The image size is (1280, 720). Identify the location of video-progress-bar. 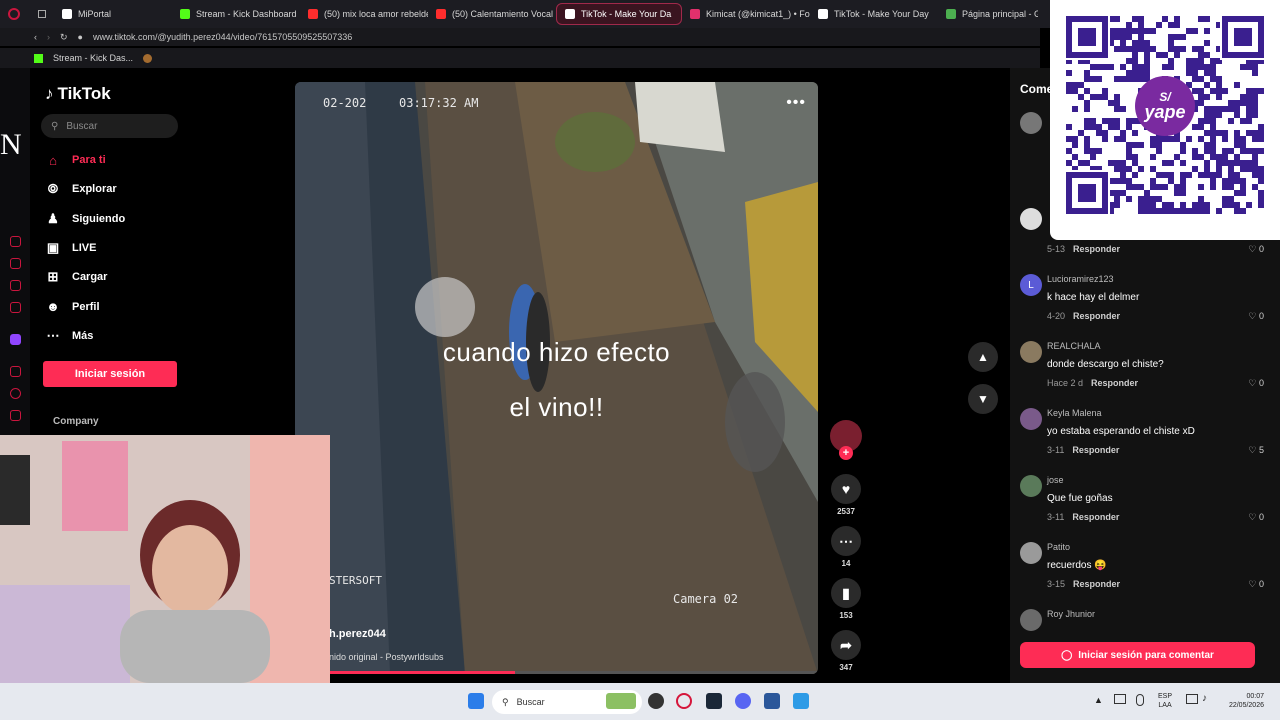
(556, 672).